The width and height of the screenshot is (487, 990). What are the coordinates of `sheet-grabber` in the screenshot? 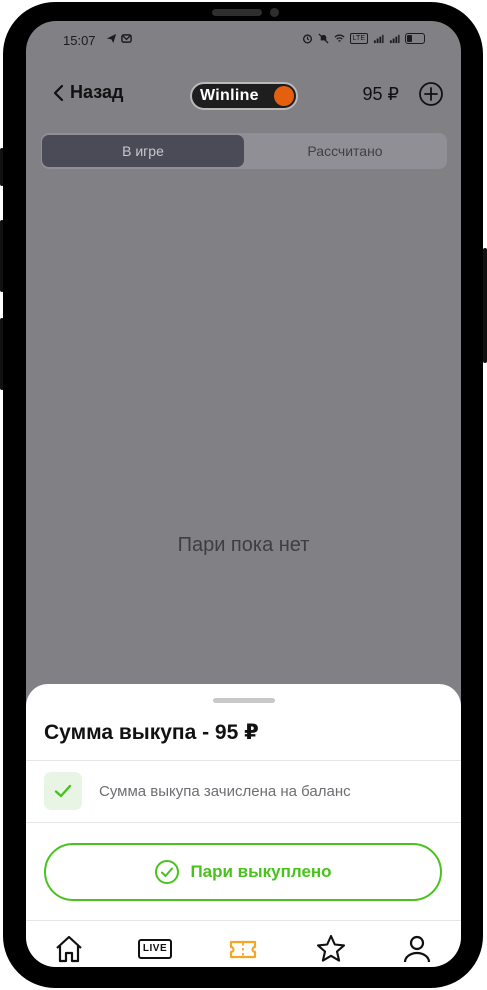 It's located at (244, 700).